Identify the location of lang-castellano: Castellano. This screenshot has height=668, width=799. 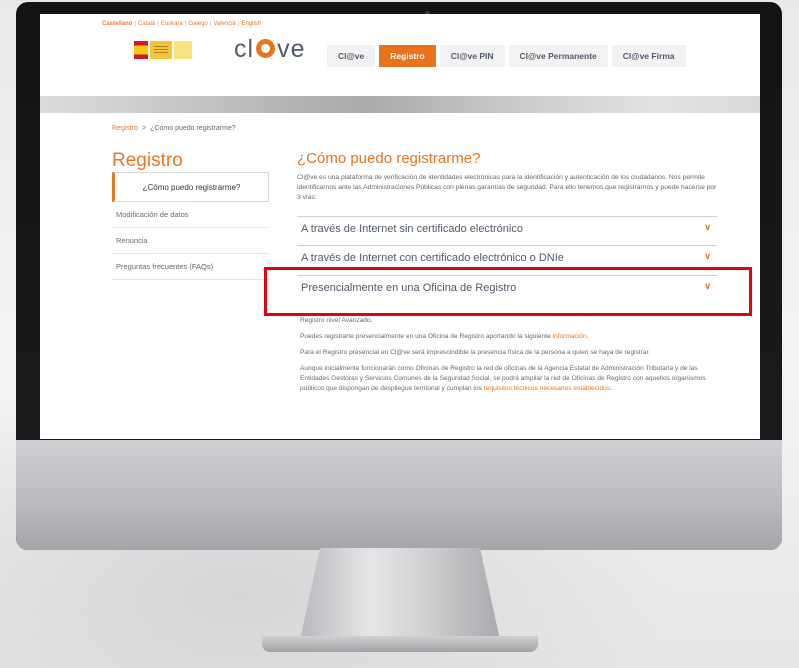
(117, 24).